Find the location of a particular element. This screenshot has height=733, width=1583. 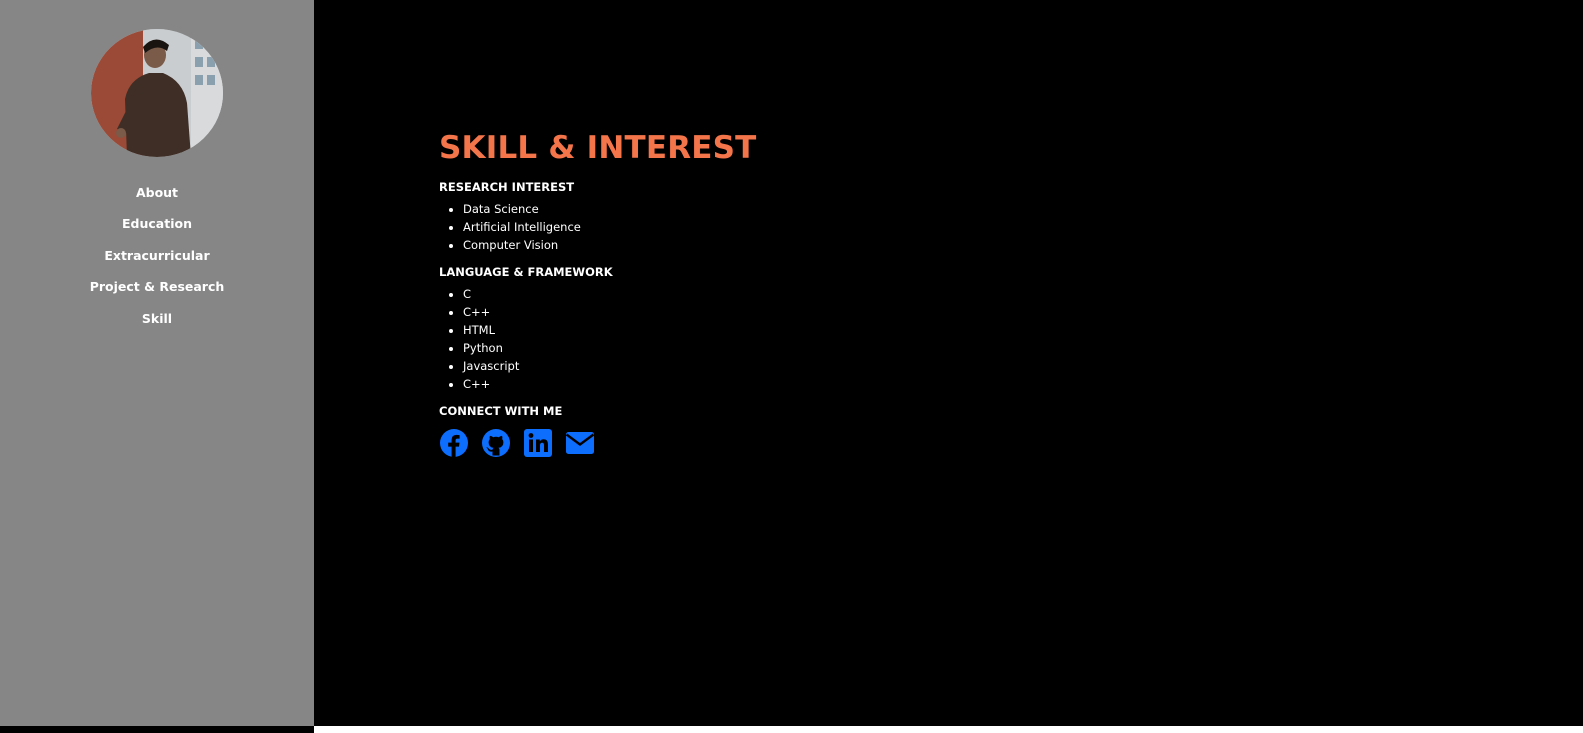

email-icon is located at coordinates (580, 443).